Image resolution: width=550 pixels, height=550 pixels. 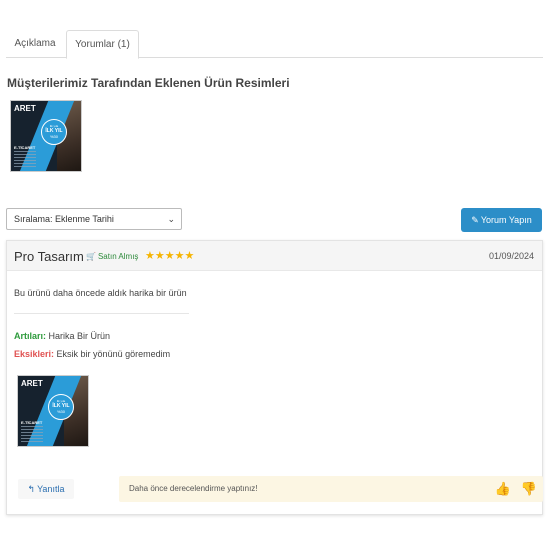 I want to click on write-review-button: ✎ Yorum Yapın, so click(x=501, y=220).